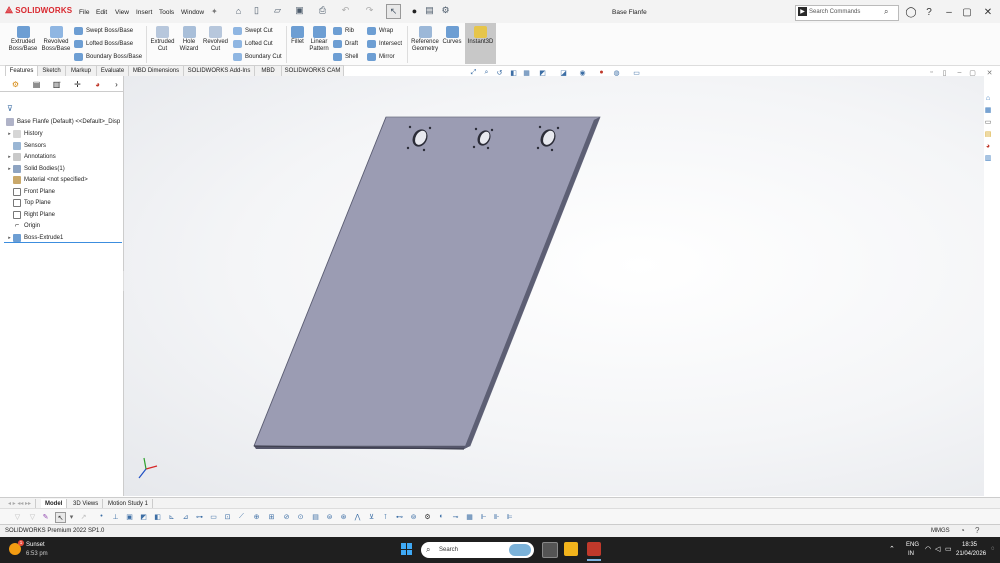 The width and height of the screenshot is (1000, 563). What do you see at coordinates (297, 36) in the screenshot?
I see `fillet-button: Fillet` at bounding box center [297, 36].